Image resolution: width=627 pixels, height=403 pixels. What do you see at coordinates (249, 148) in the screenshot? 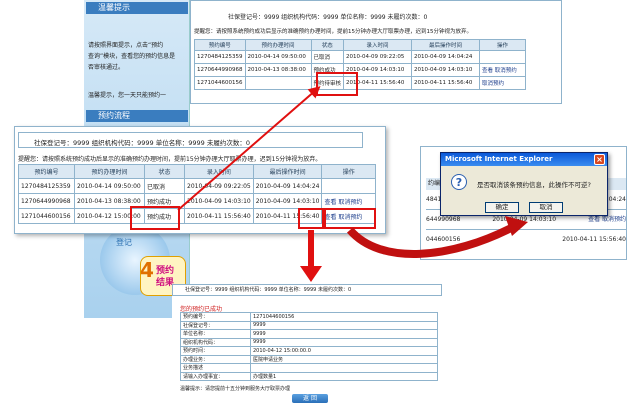
I see `arrow-status-change` at bounding box center [249, 148].